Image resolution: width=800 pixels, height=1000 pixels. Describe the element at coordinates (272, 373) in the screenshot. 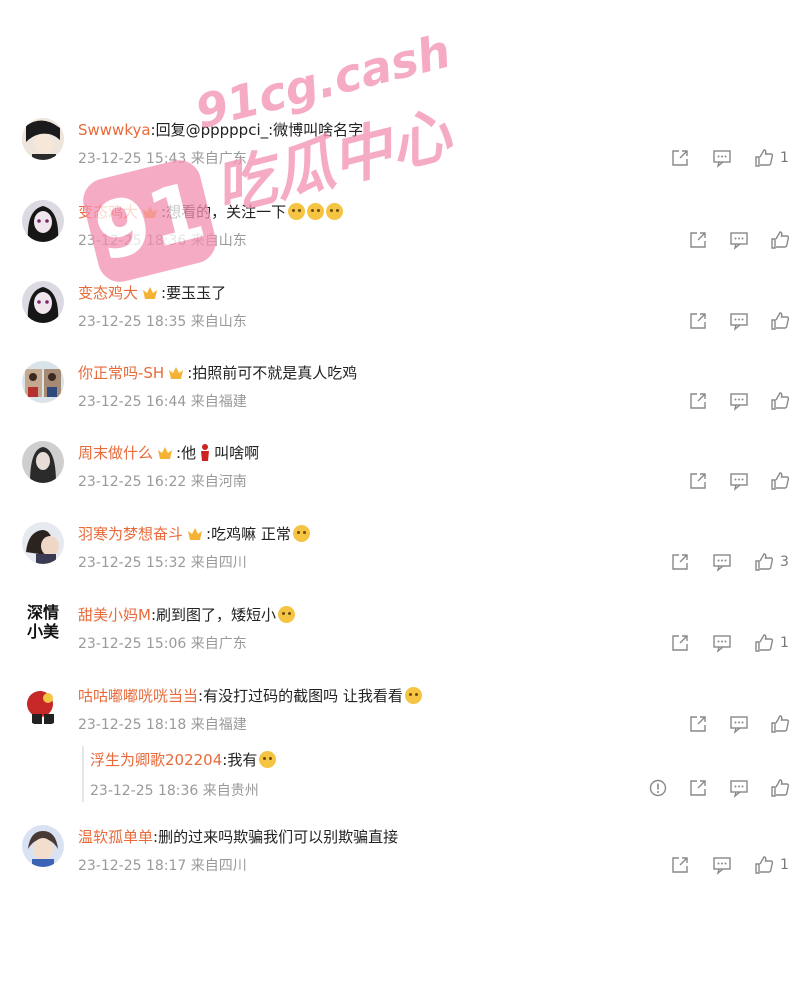

I see `comment-text: :拍照前可不就是真人吃鸡` at that location.